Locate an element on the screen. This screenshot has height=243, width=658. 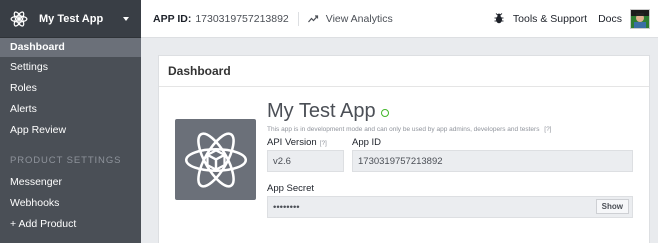
sidebar-item-alerts: Alerts is located at coordinates (70, 109).